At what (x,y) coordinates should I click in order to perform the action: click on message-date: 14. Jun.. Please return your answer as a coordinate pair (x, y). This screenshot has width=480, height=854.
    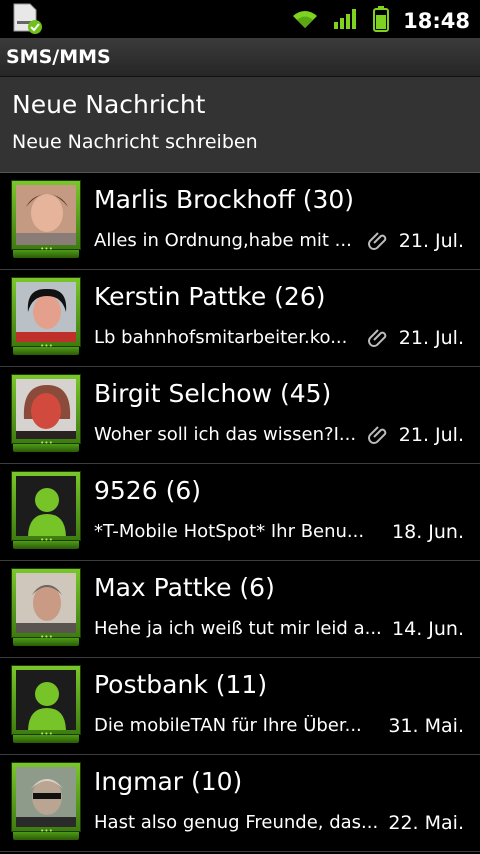
    Looking at the image, I should click on (428, 629).